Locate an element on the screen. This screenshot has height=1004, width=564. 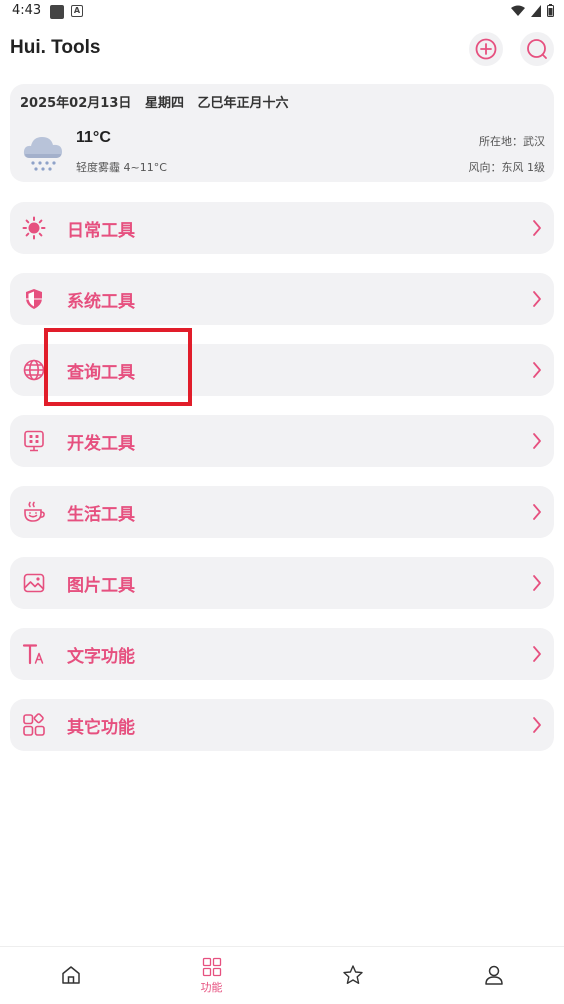
status-bar: 4:43 A is located at coordinates (282, 12).